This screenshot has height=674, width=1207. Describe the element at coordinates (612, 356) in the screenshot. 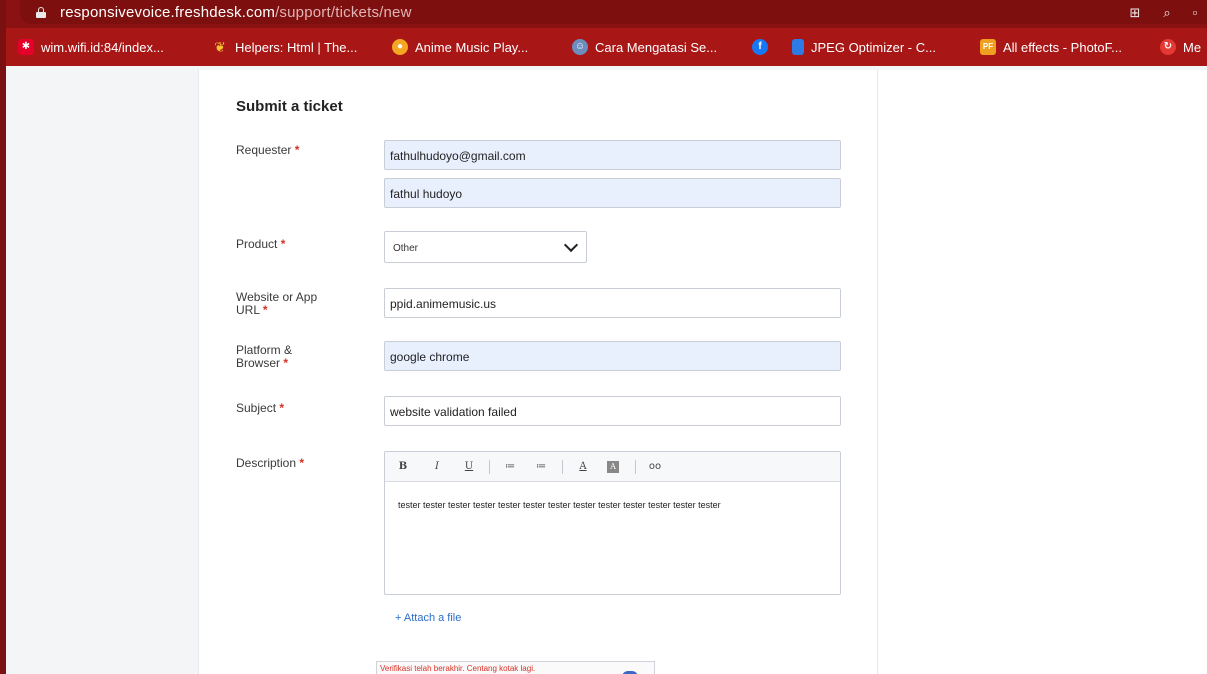

I see `platform-browser-input: google chrome` at that location.